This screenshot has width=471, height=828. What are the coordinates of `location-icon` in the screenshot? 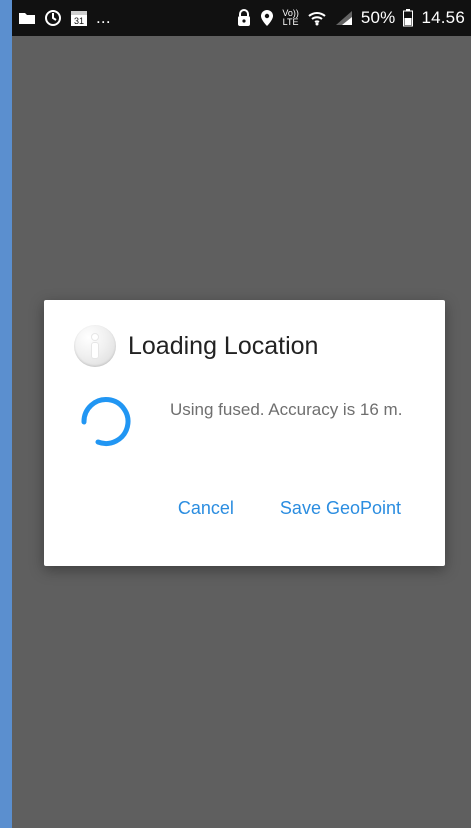 It's located at (267, 18).